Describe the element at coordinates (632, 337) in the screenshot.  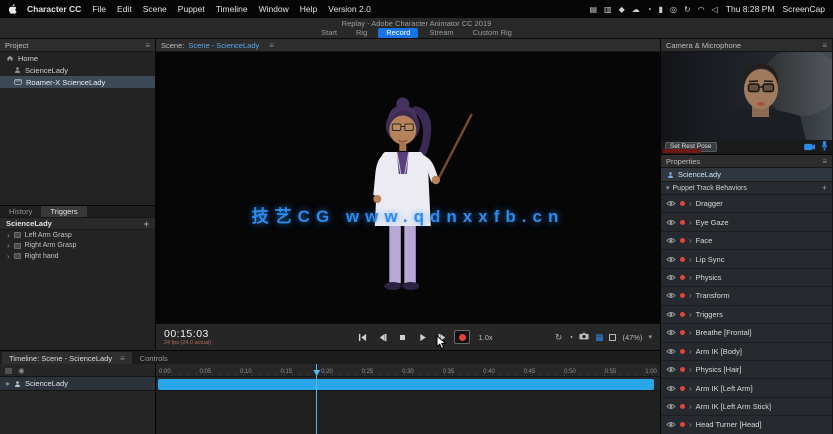
I see `zoom-level: (47%)` at that location.